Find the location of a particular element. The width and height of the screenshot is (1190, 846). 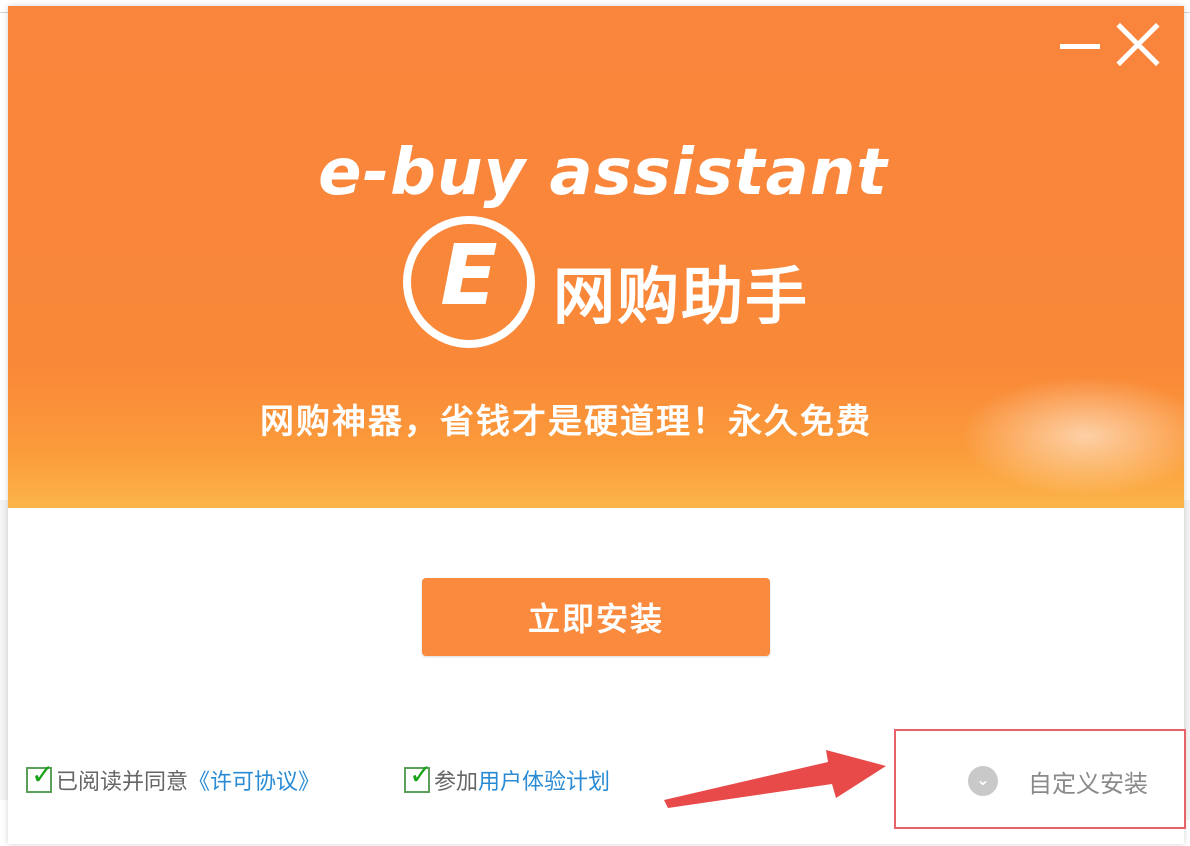

license-agreement-row: ✓ 已阅读并同意 《许可协议》 is located at coordinates (173, 778).